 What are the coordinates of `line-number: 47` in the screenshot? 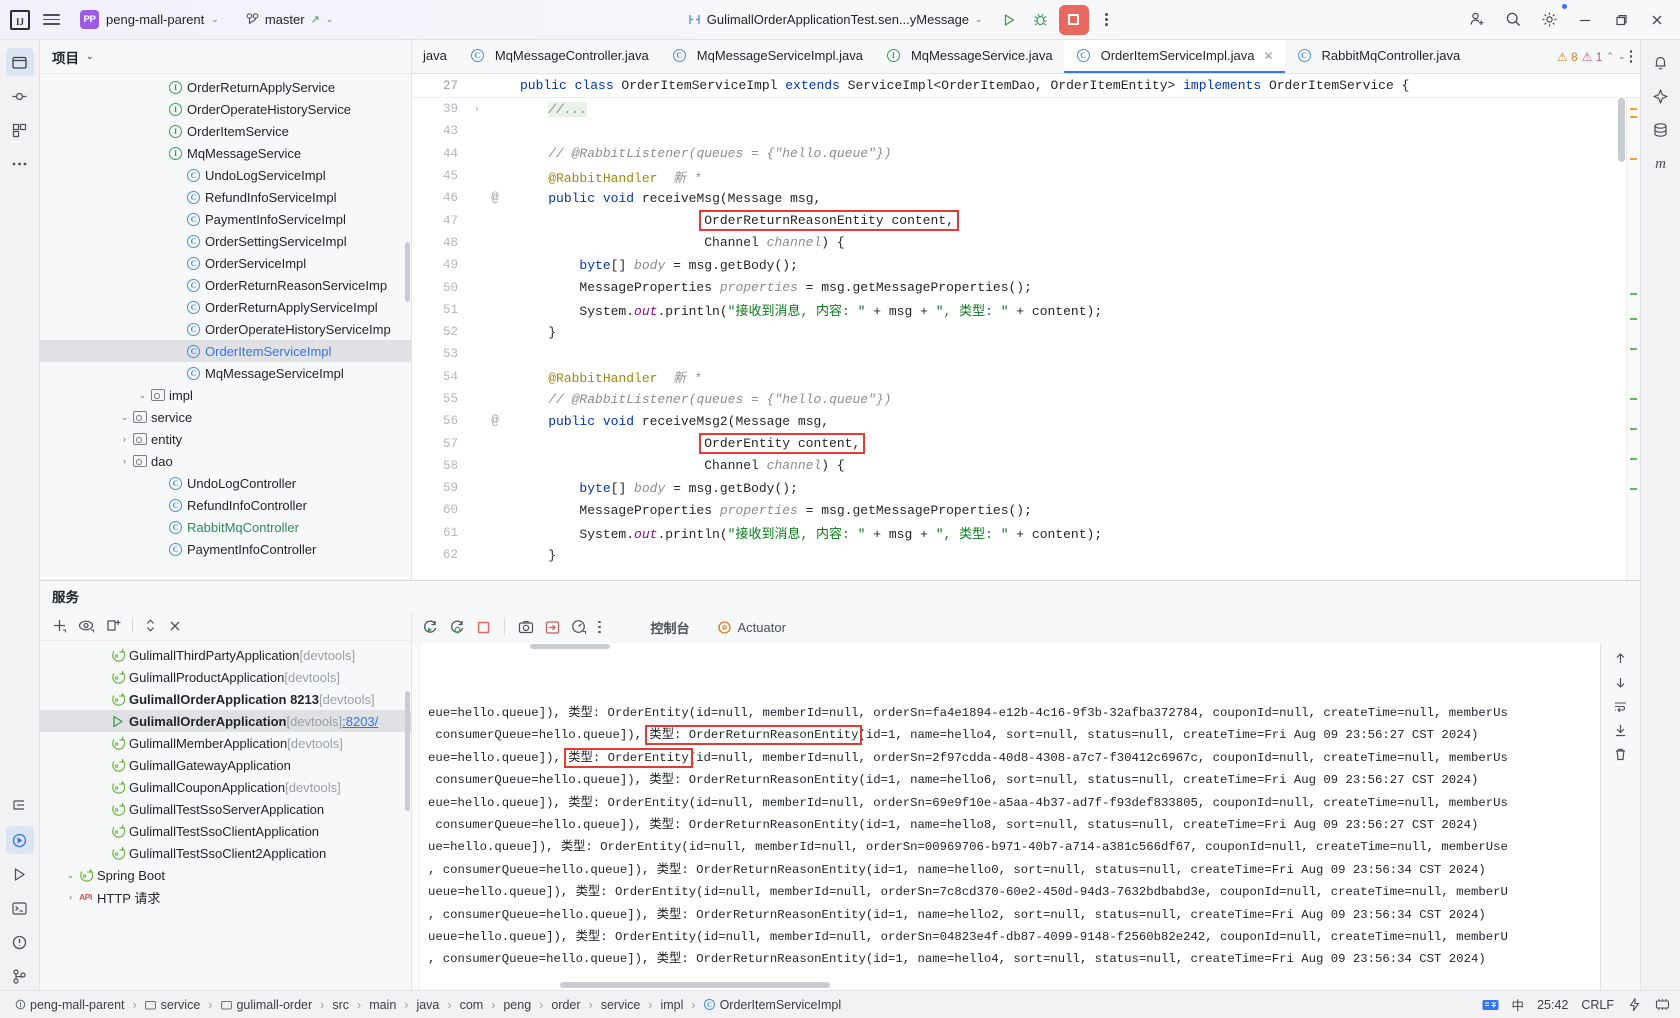 It's located at (441, 221).